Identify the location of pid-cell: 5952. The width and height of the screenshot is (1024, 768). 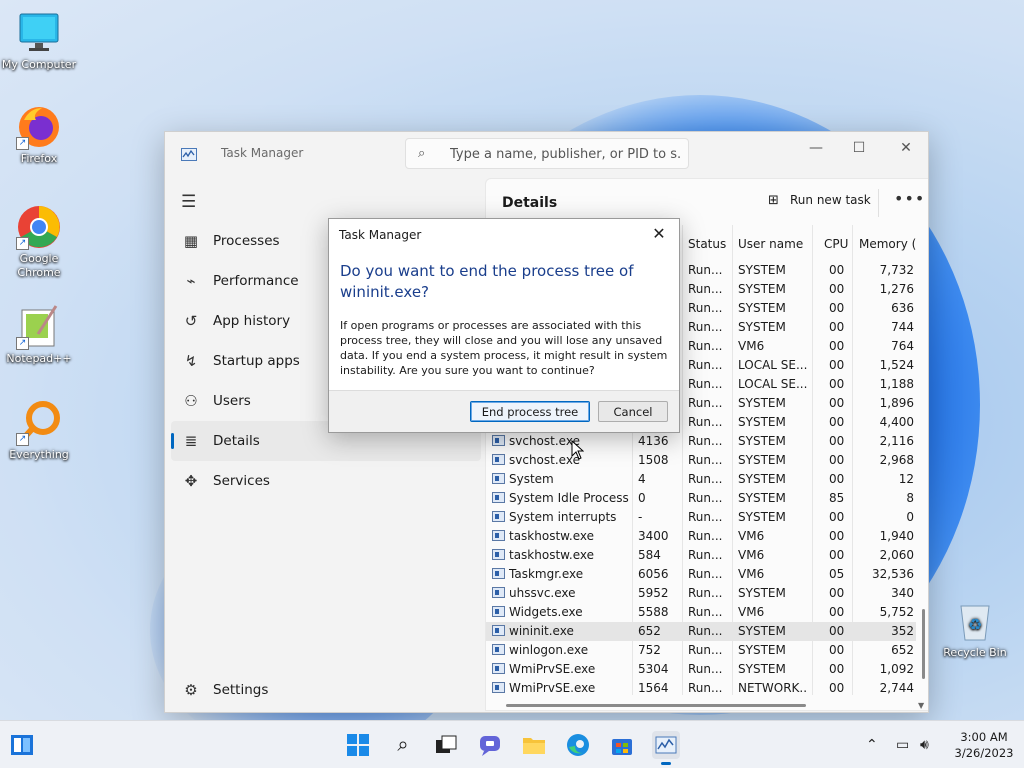
(661, 593).